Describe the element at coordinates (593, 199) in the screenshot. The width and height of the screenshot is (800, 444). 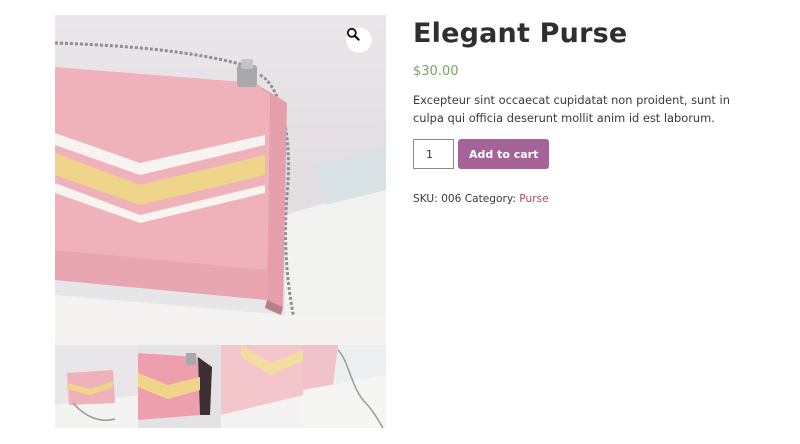
I see `product-meta: SKU: 006 Category: Purse` at that location.